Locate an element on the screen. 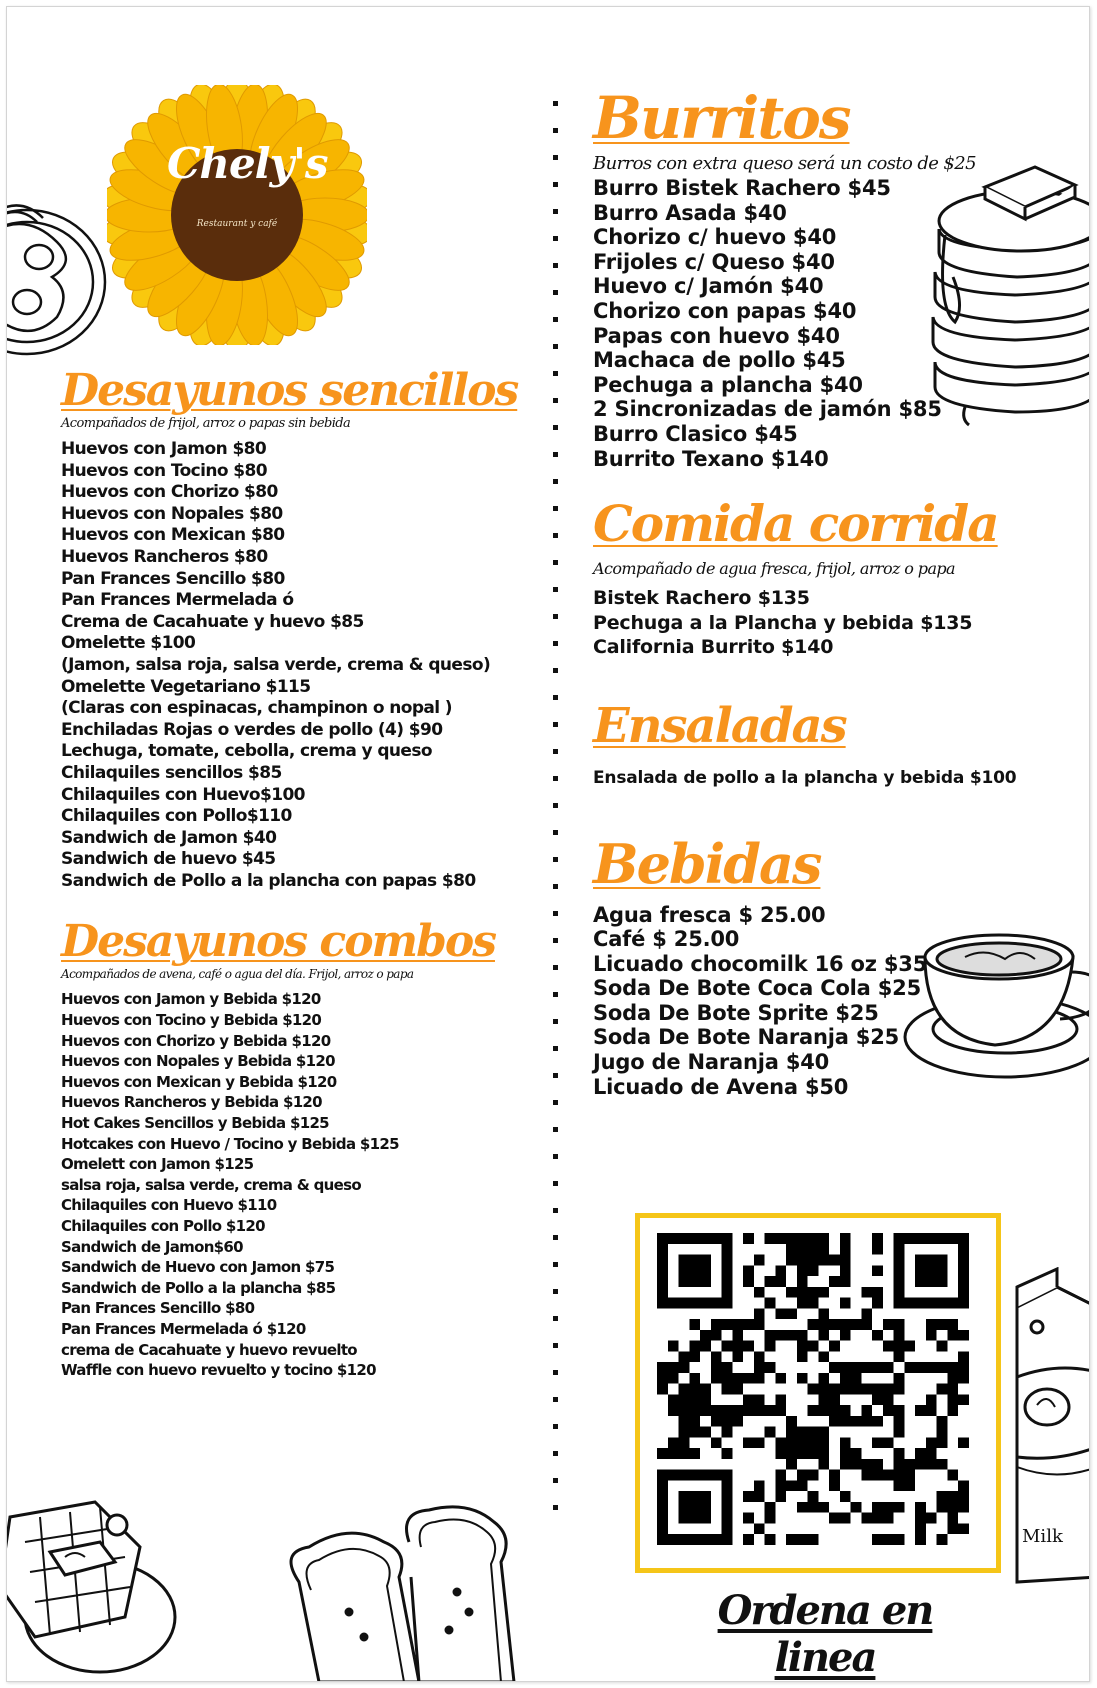 This screenshot has width=1097, height=1688. section-title-bebidas: Bebidas is located at coordinates (707, 863).